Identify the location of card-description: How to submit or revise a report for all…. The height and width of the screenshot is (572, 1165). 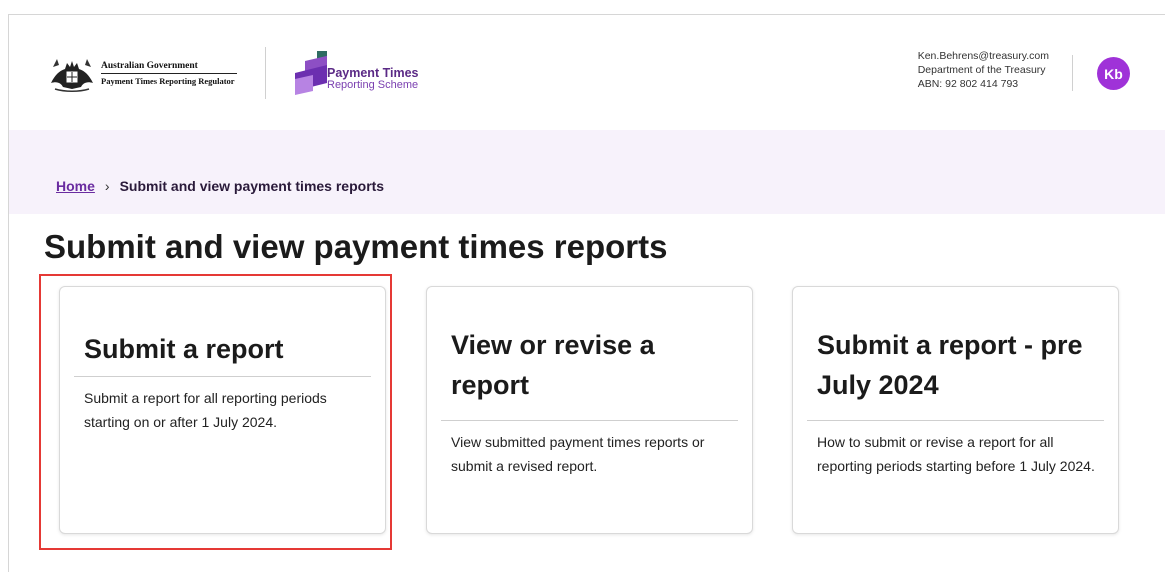
(956, 454).